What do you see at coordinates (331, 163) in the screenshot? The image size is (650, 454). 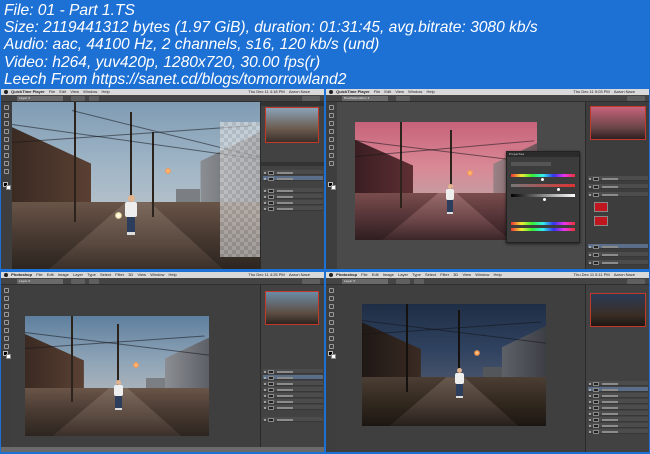 I see `pen-tool-icon` at bounding box center [331, 163].